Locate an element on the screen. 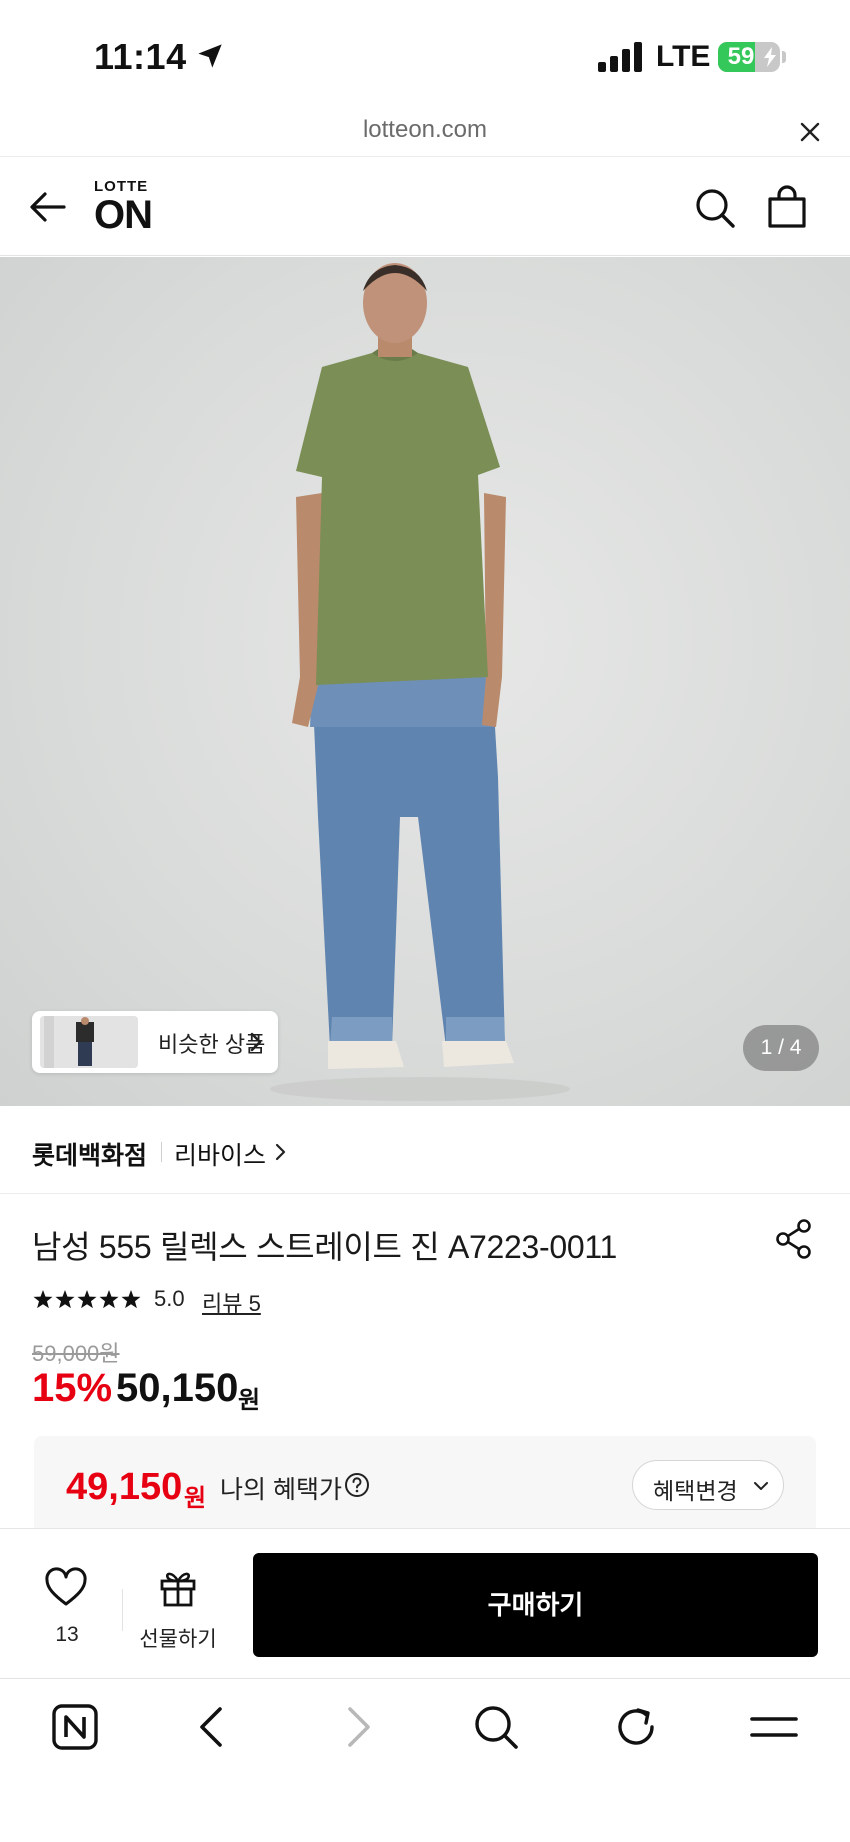 This screenshot has width=850, height=1842. gift-icon is located at coordinates (178, 1589).